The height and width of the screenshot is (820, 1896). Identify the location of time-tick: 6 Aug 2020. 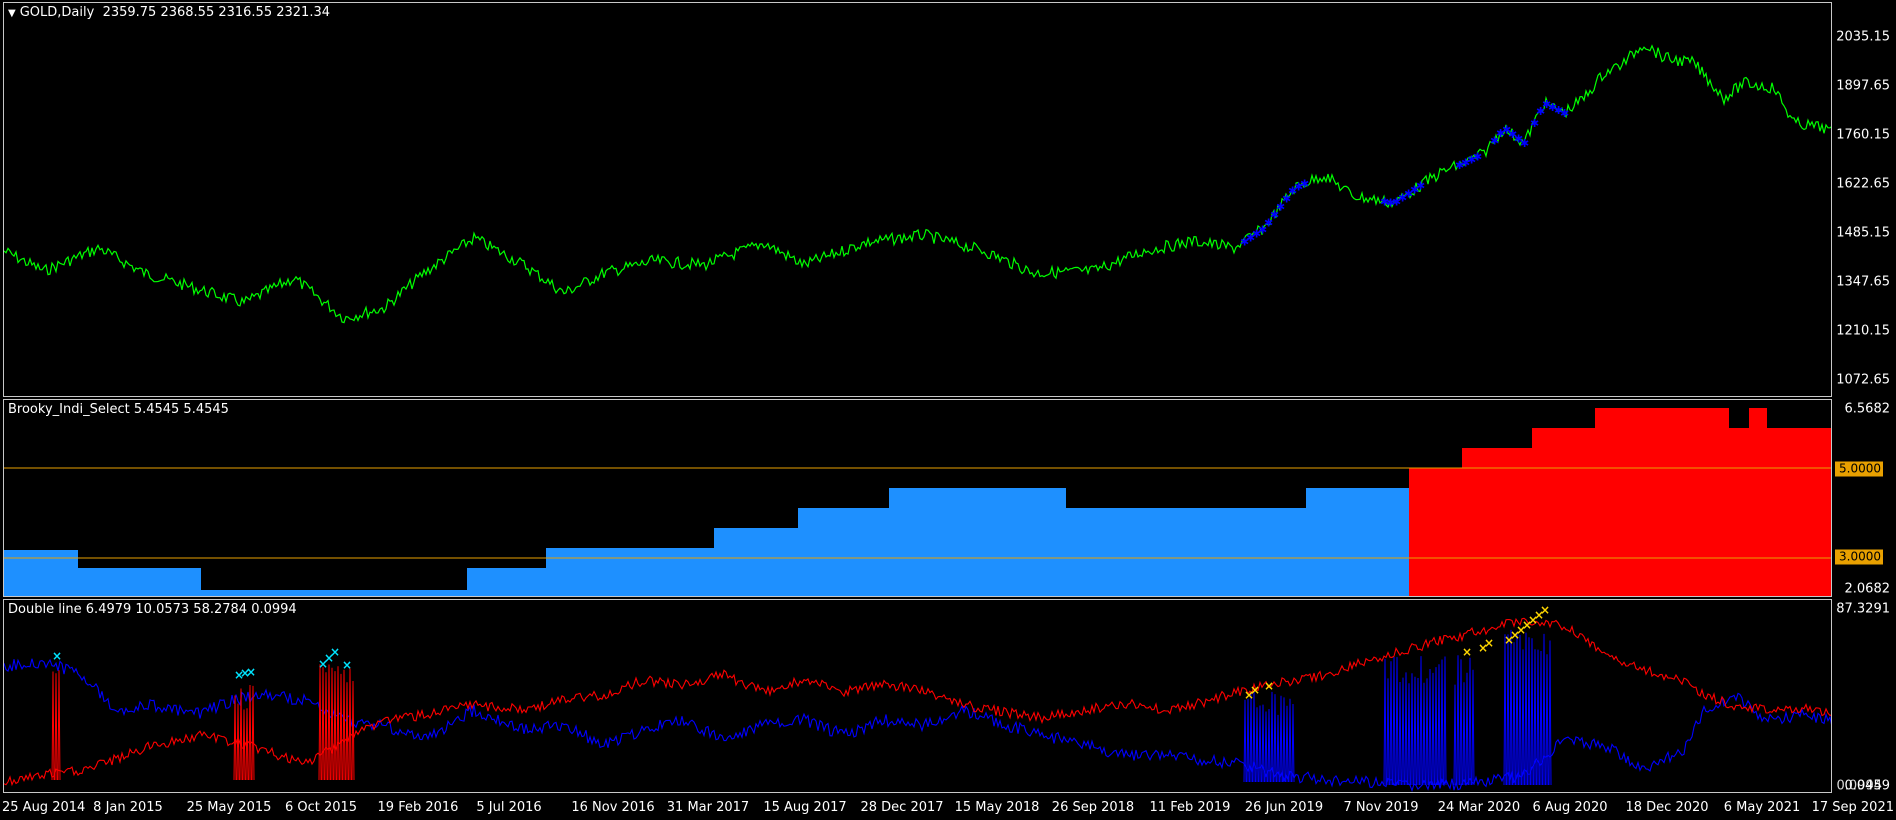
(1570, 807).